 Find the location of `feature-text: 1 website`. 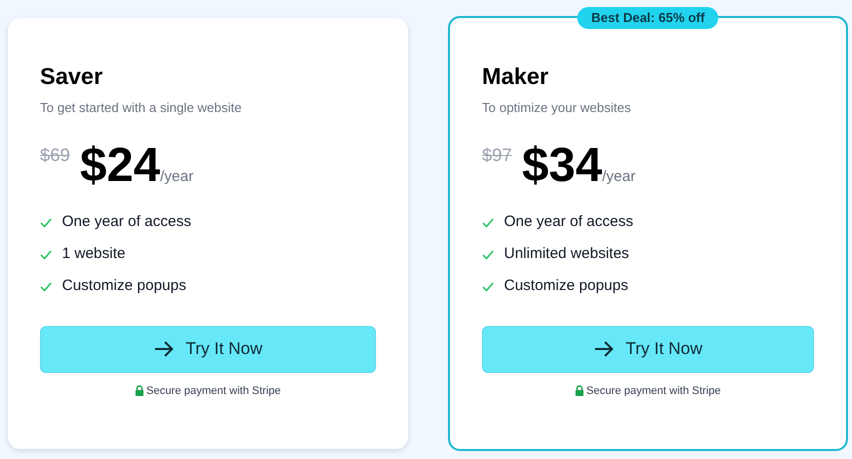

feature-text: 1 website is located at coordinates (94, 254).